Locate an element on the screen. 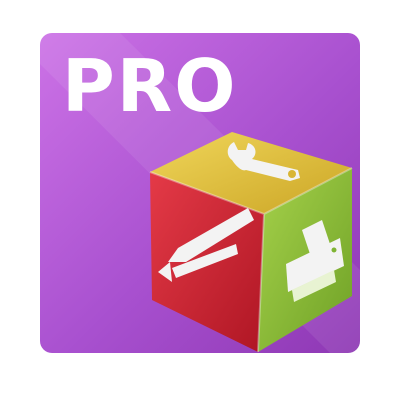  icon-title-text: PRO is located at coordinates (150, 86).